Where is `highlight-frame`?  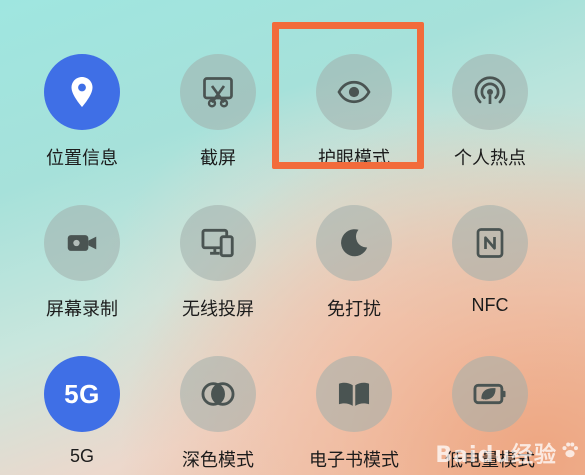 highlight-frame is located at coordinates (348, 95).